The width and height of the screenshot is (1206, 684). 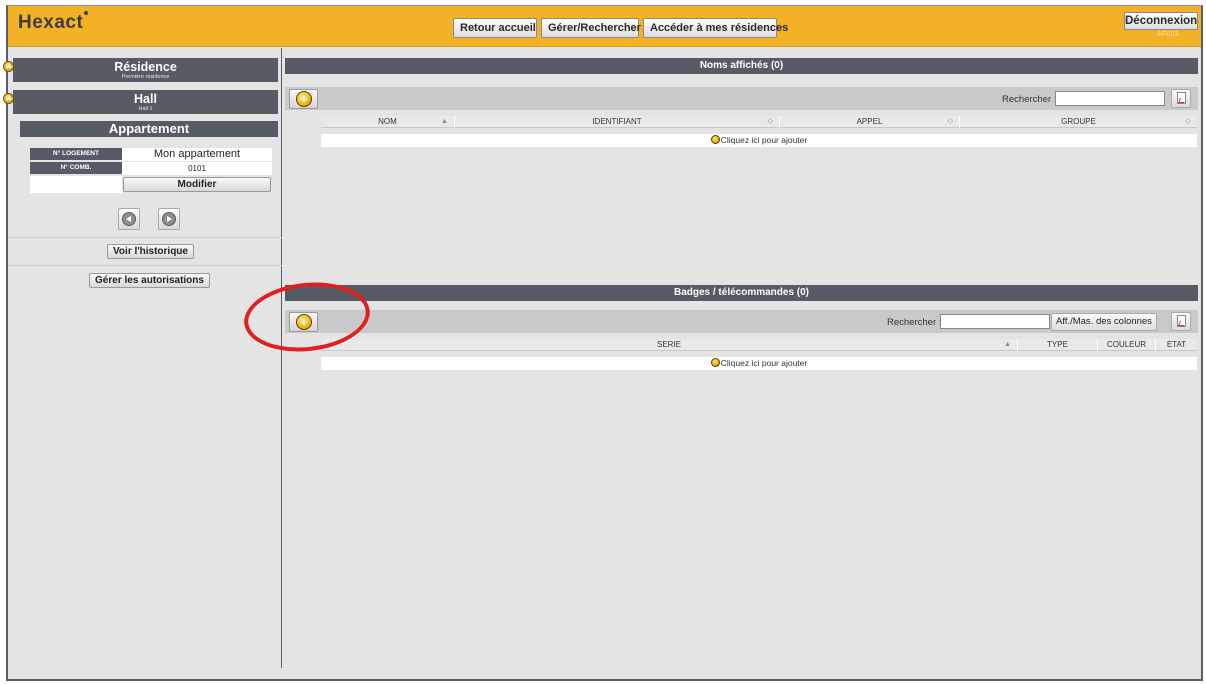 I want to click on names-table-header: NOM ▲ IDENTIFIANT ◇ APPEL ◇ GROUPE ◇, so click(x=759, y=122).